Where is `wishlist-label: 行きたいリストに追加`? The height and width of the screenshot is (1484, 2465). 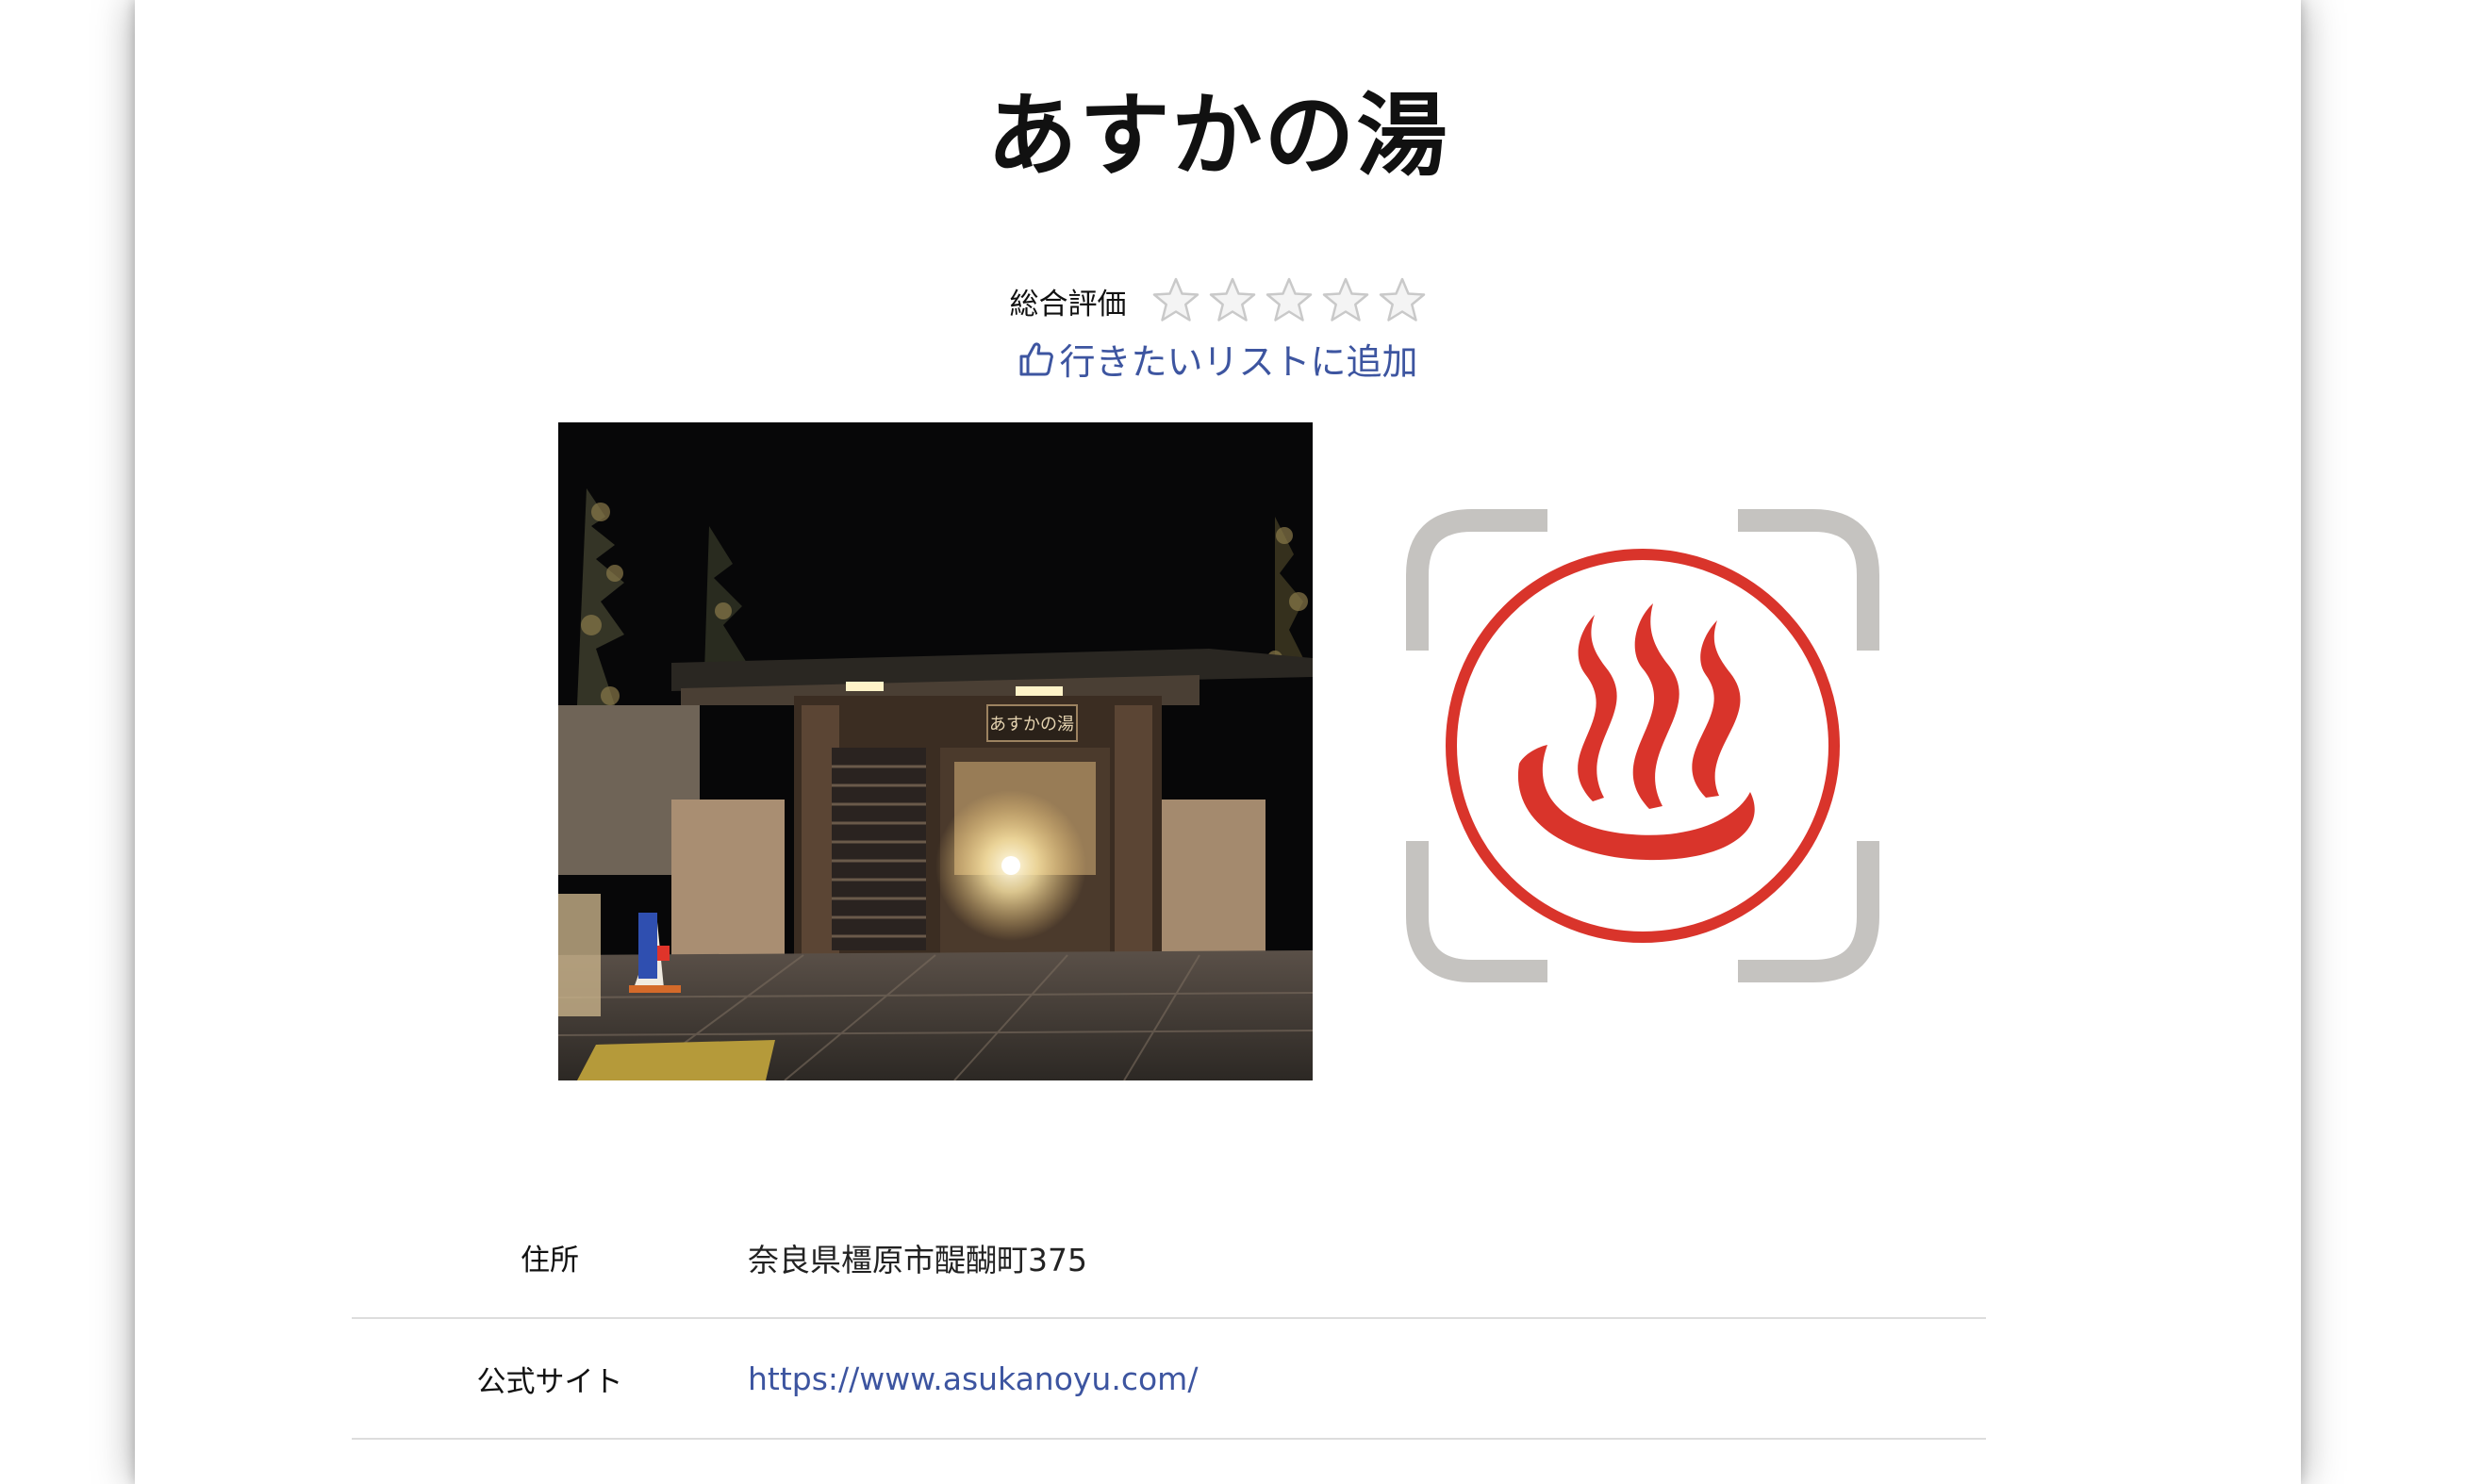 wishlist-label: 行きたいリストに追加 is located at coordinates (1238, 362).